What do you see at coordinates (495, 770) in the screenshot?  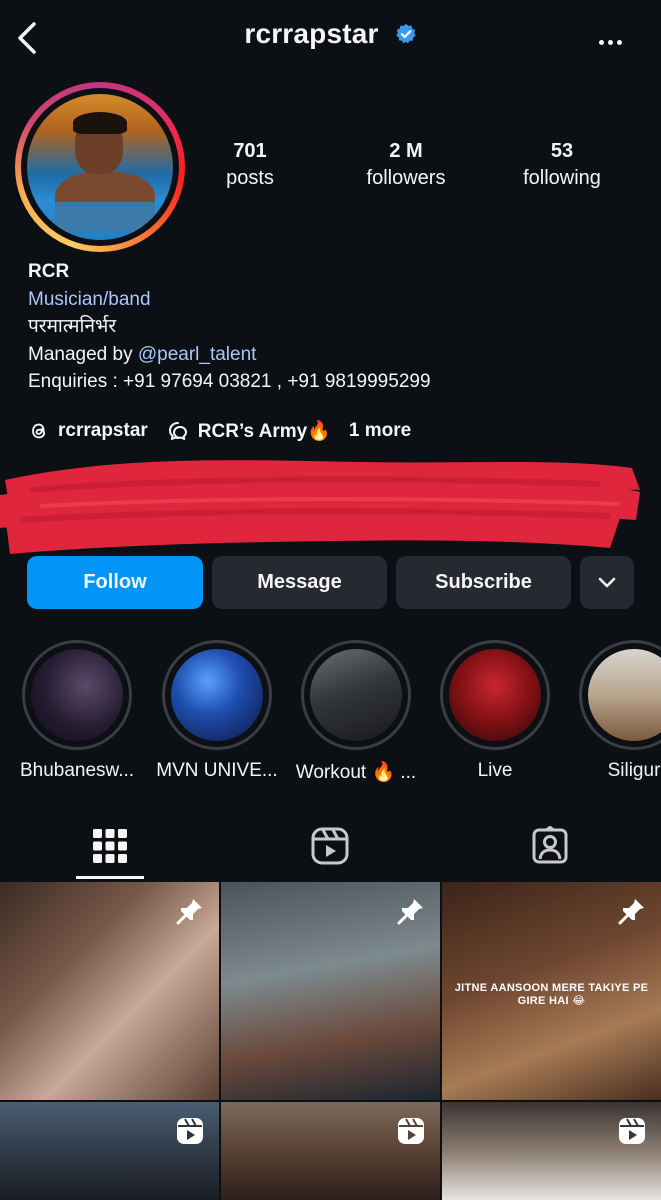 I see `highlight-label: Live` at bounding box center [495, 770].